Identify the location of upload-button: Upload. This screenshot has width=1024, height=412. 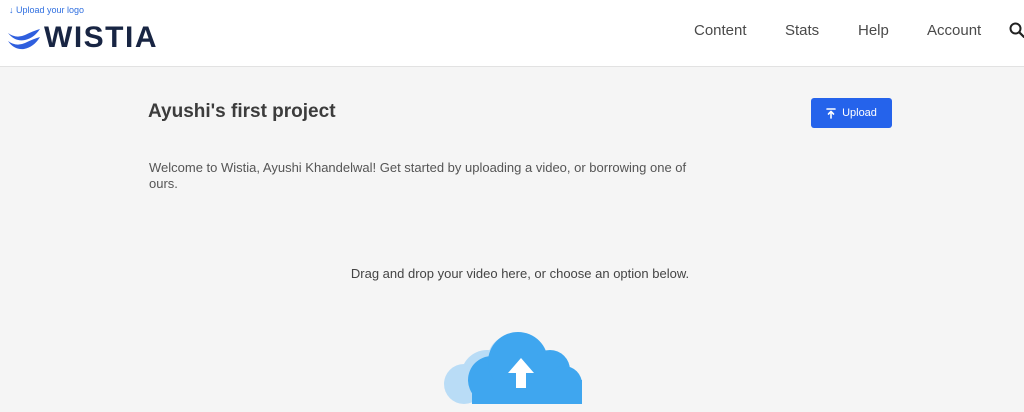
(851, 113).